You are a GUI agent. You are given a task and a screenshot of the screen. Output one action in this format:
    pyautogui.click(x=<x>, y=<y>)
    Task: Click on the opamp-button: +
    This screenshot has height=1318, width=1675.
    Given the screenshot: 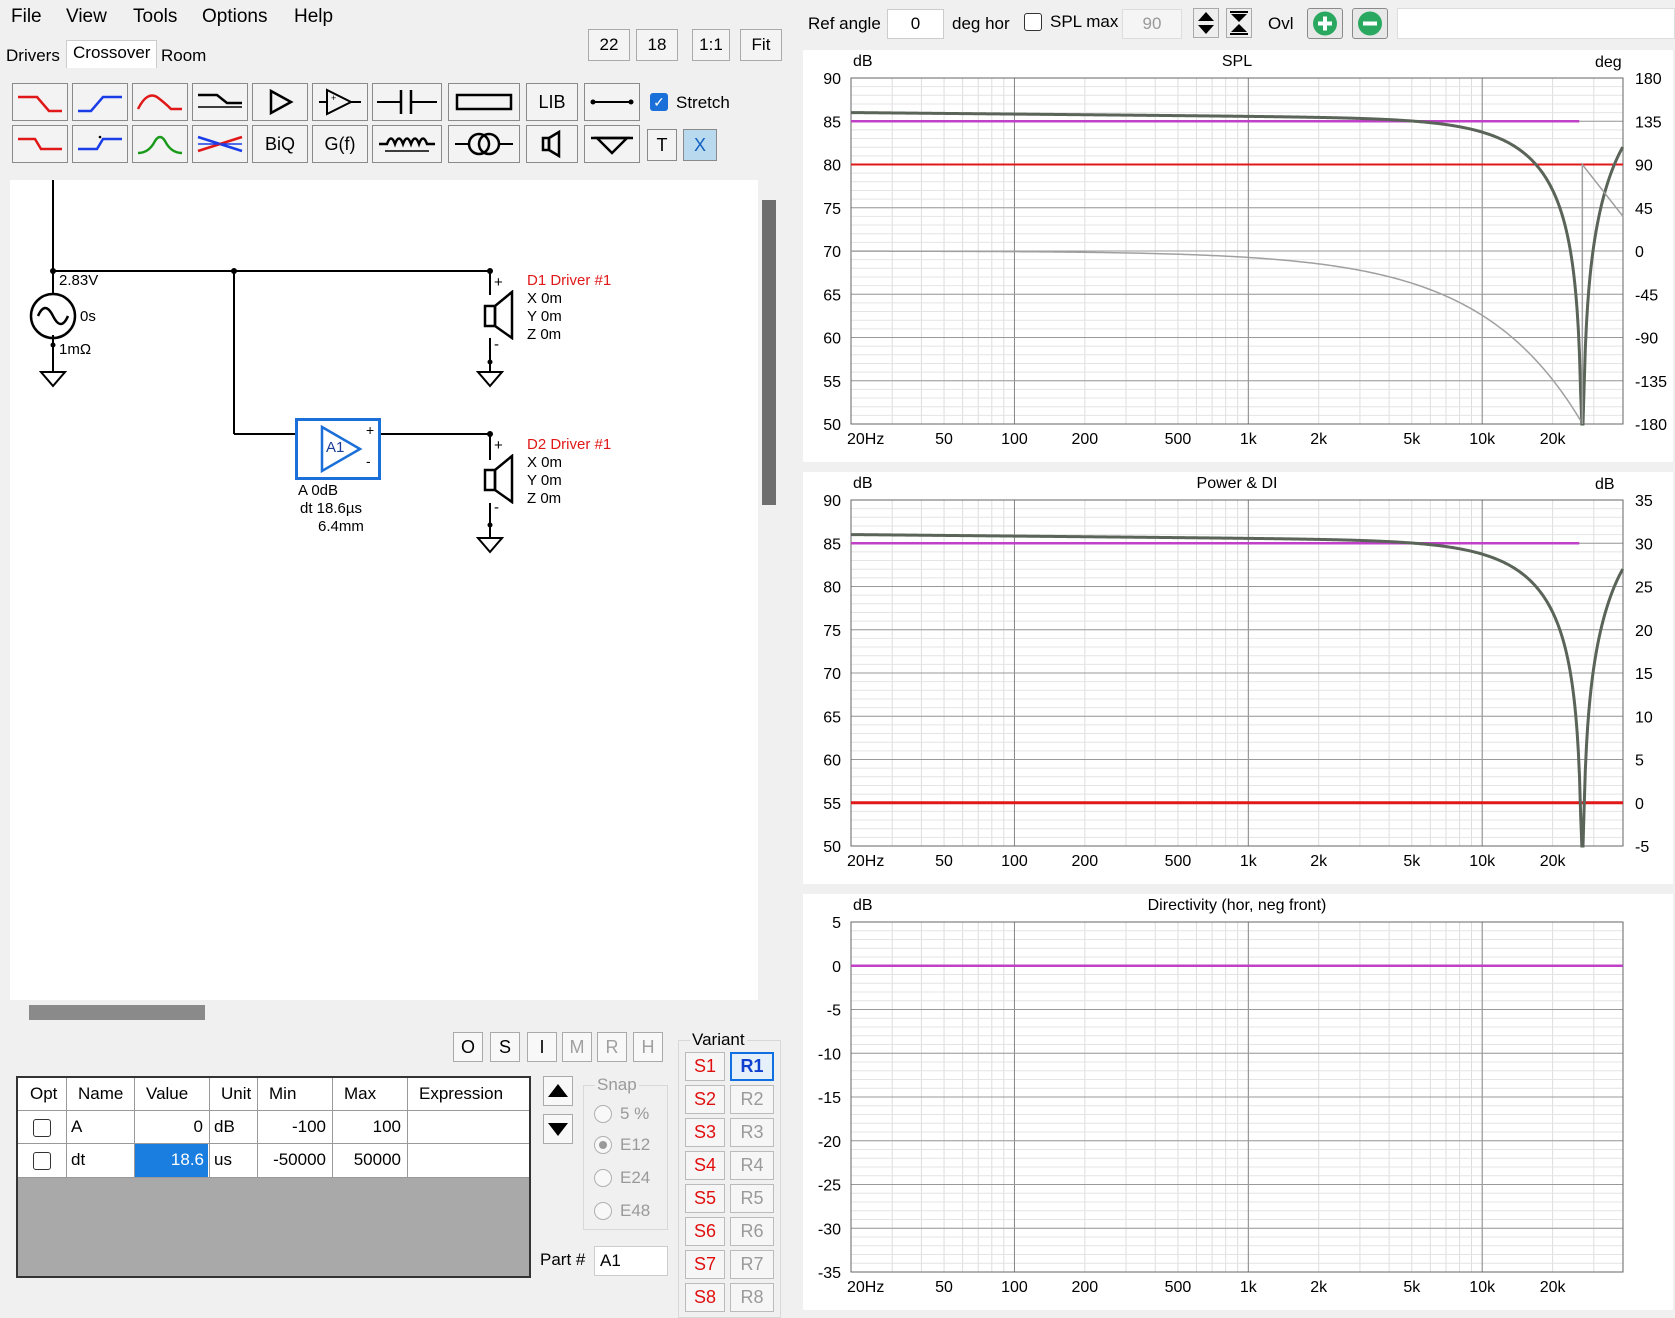 What is the action you would take?
    pyautogui.click(x=340, y=102)
    